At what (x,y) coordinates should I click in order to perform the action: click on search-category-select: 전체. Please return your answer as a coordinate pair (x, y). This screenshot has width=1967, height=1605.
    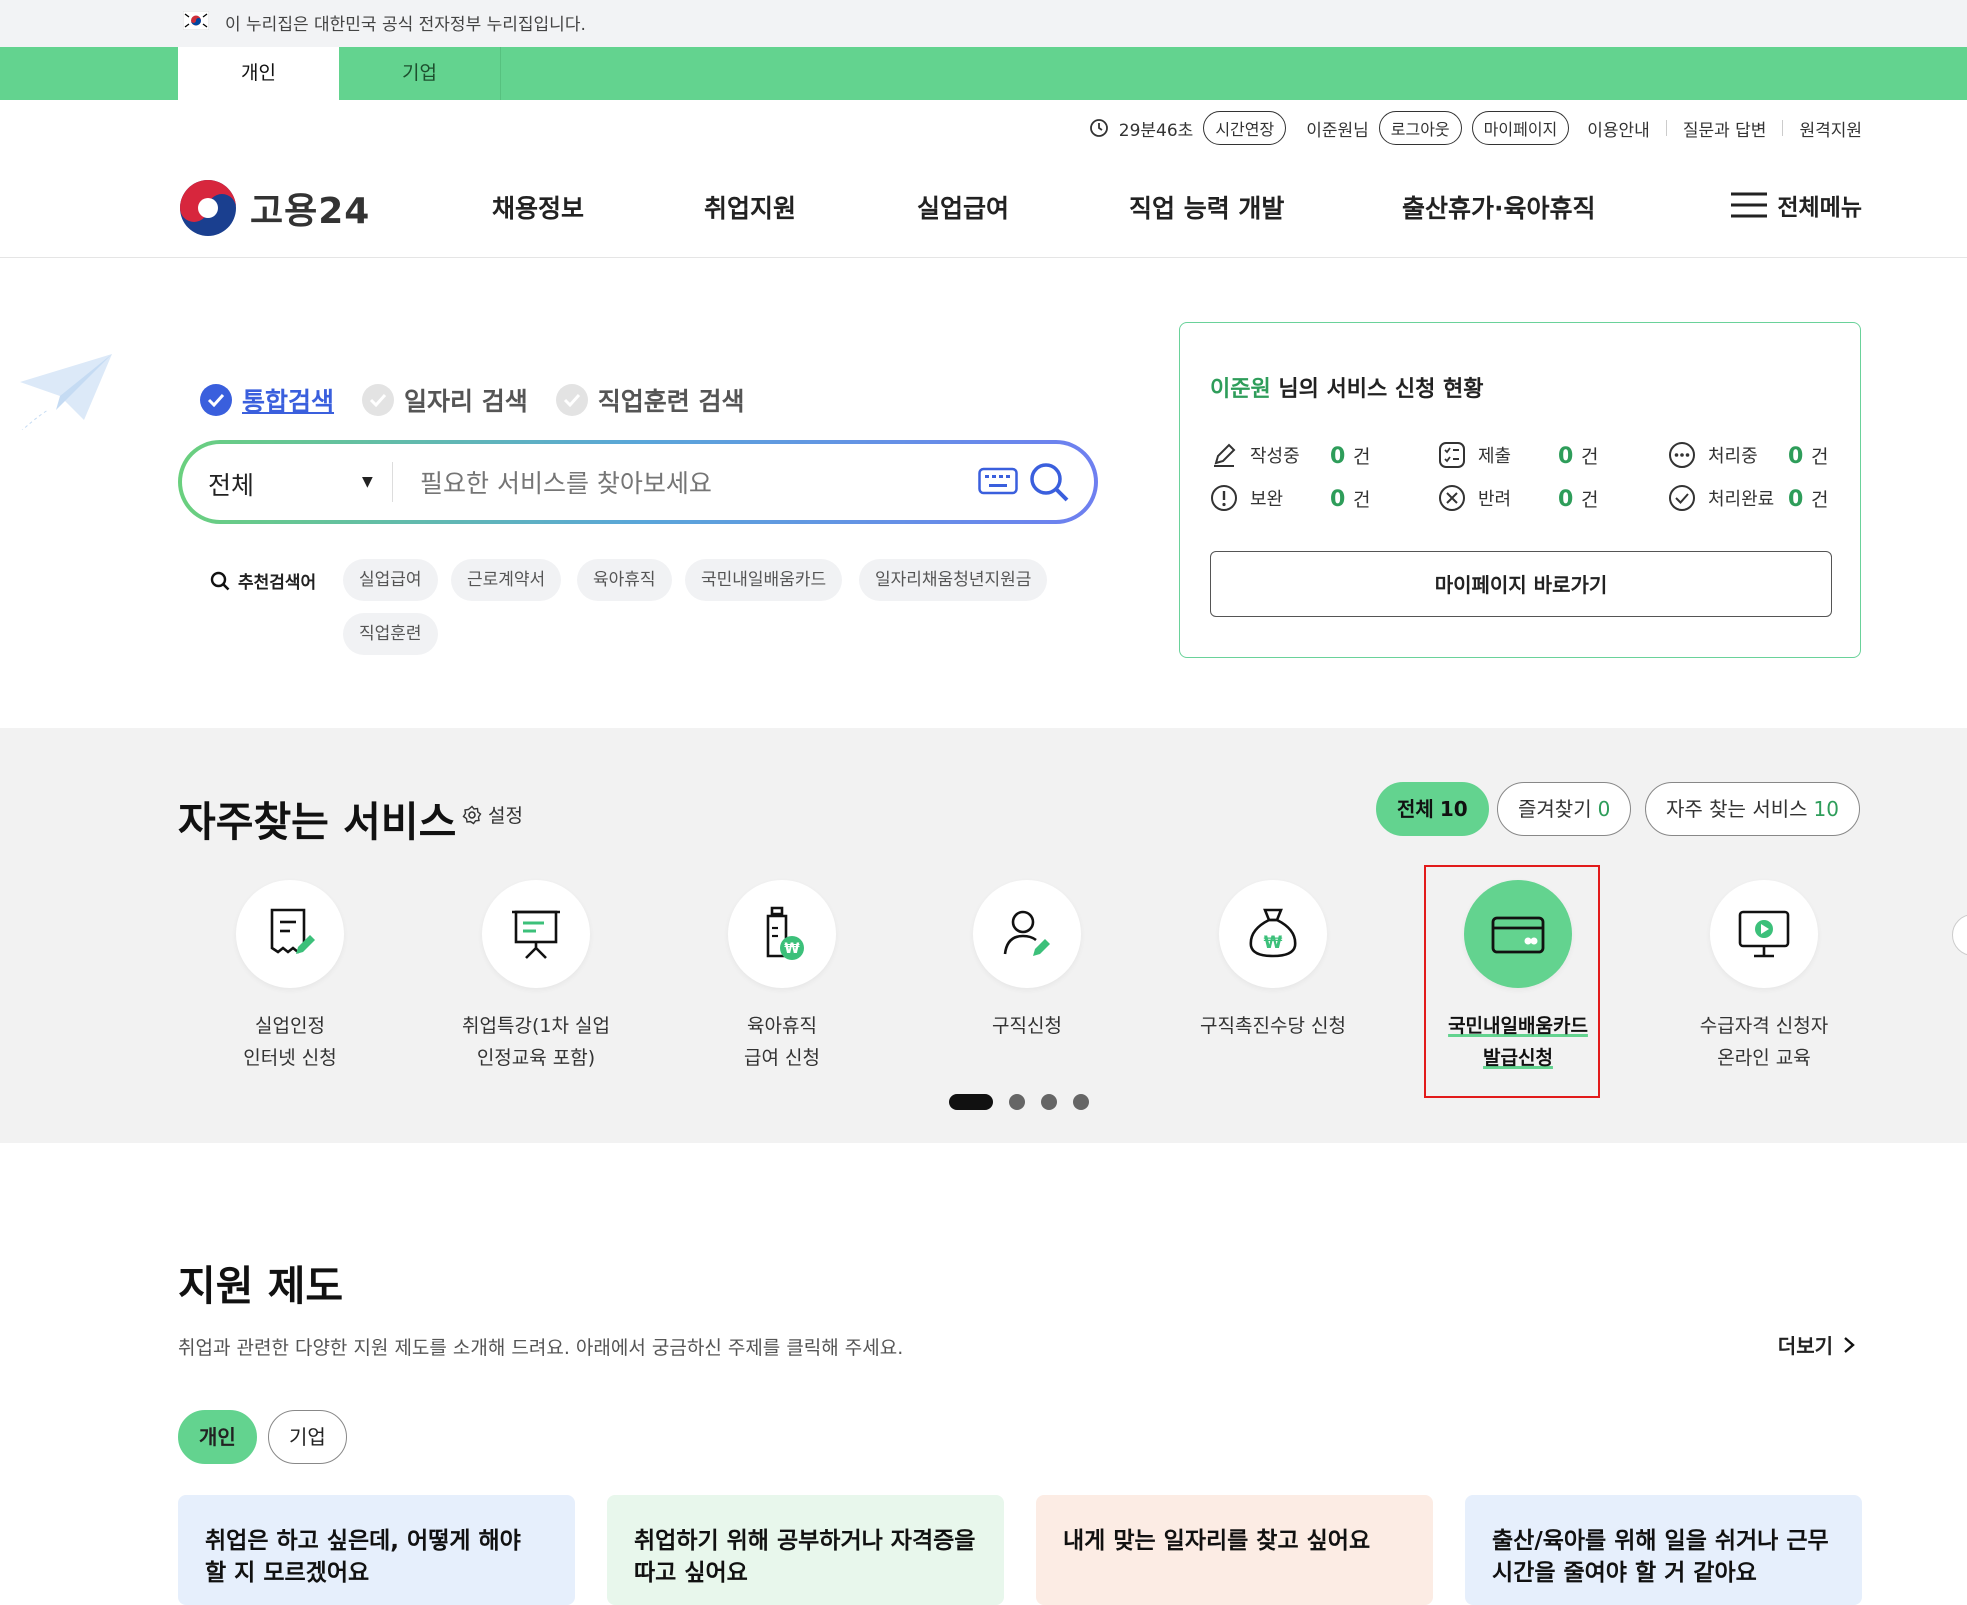
    Looking at the image, I should click on (231, 484).